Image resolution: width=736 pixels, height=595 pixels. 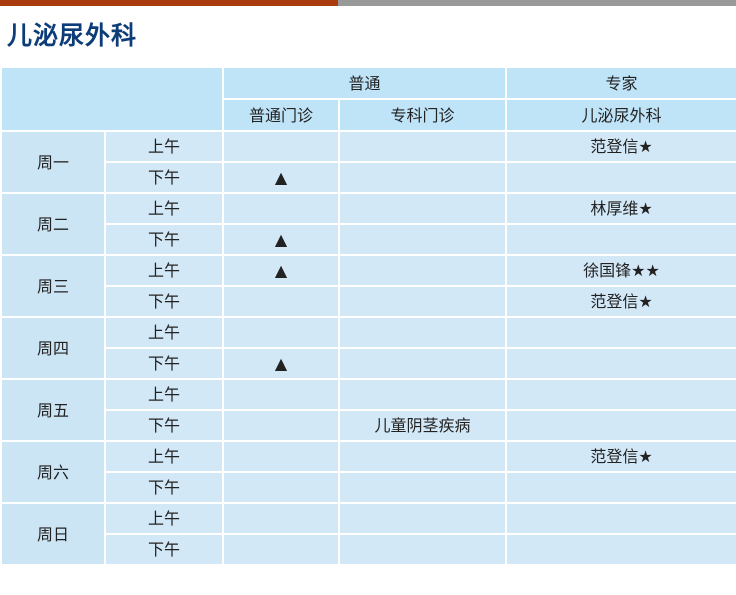 I want to click on table-row: 周六 上午 范登信★, so click(x=368, y=472).